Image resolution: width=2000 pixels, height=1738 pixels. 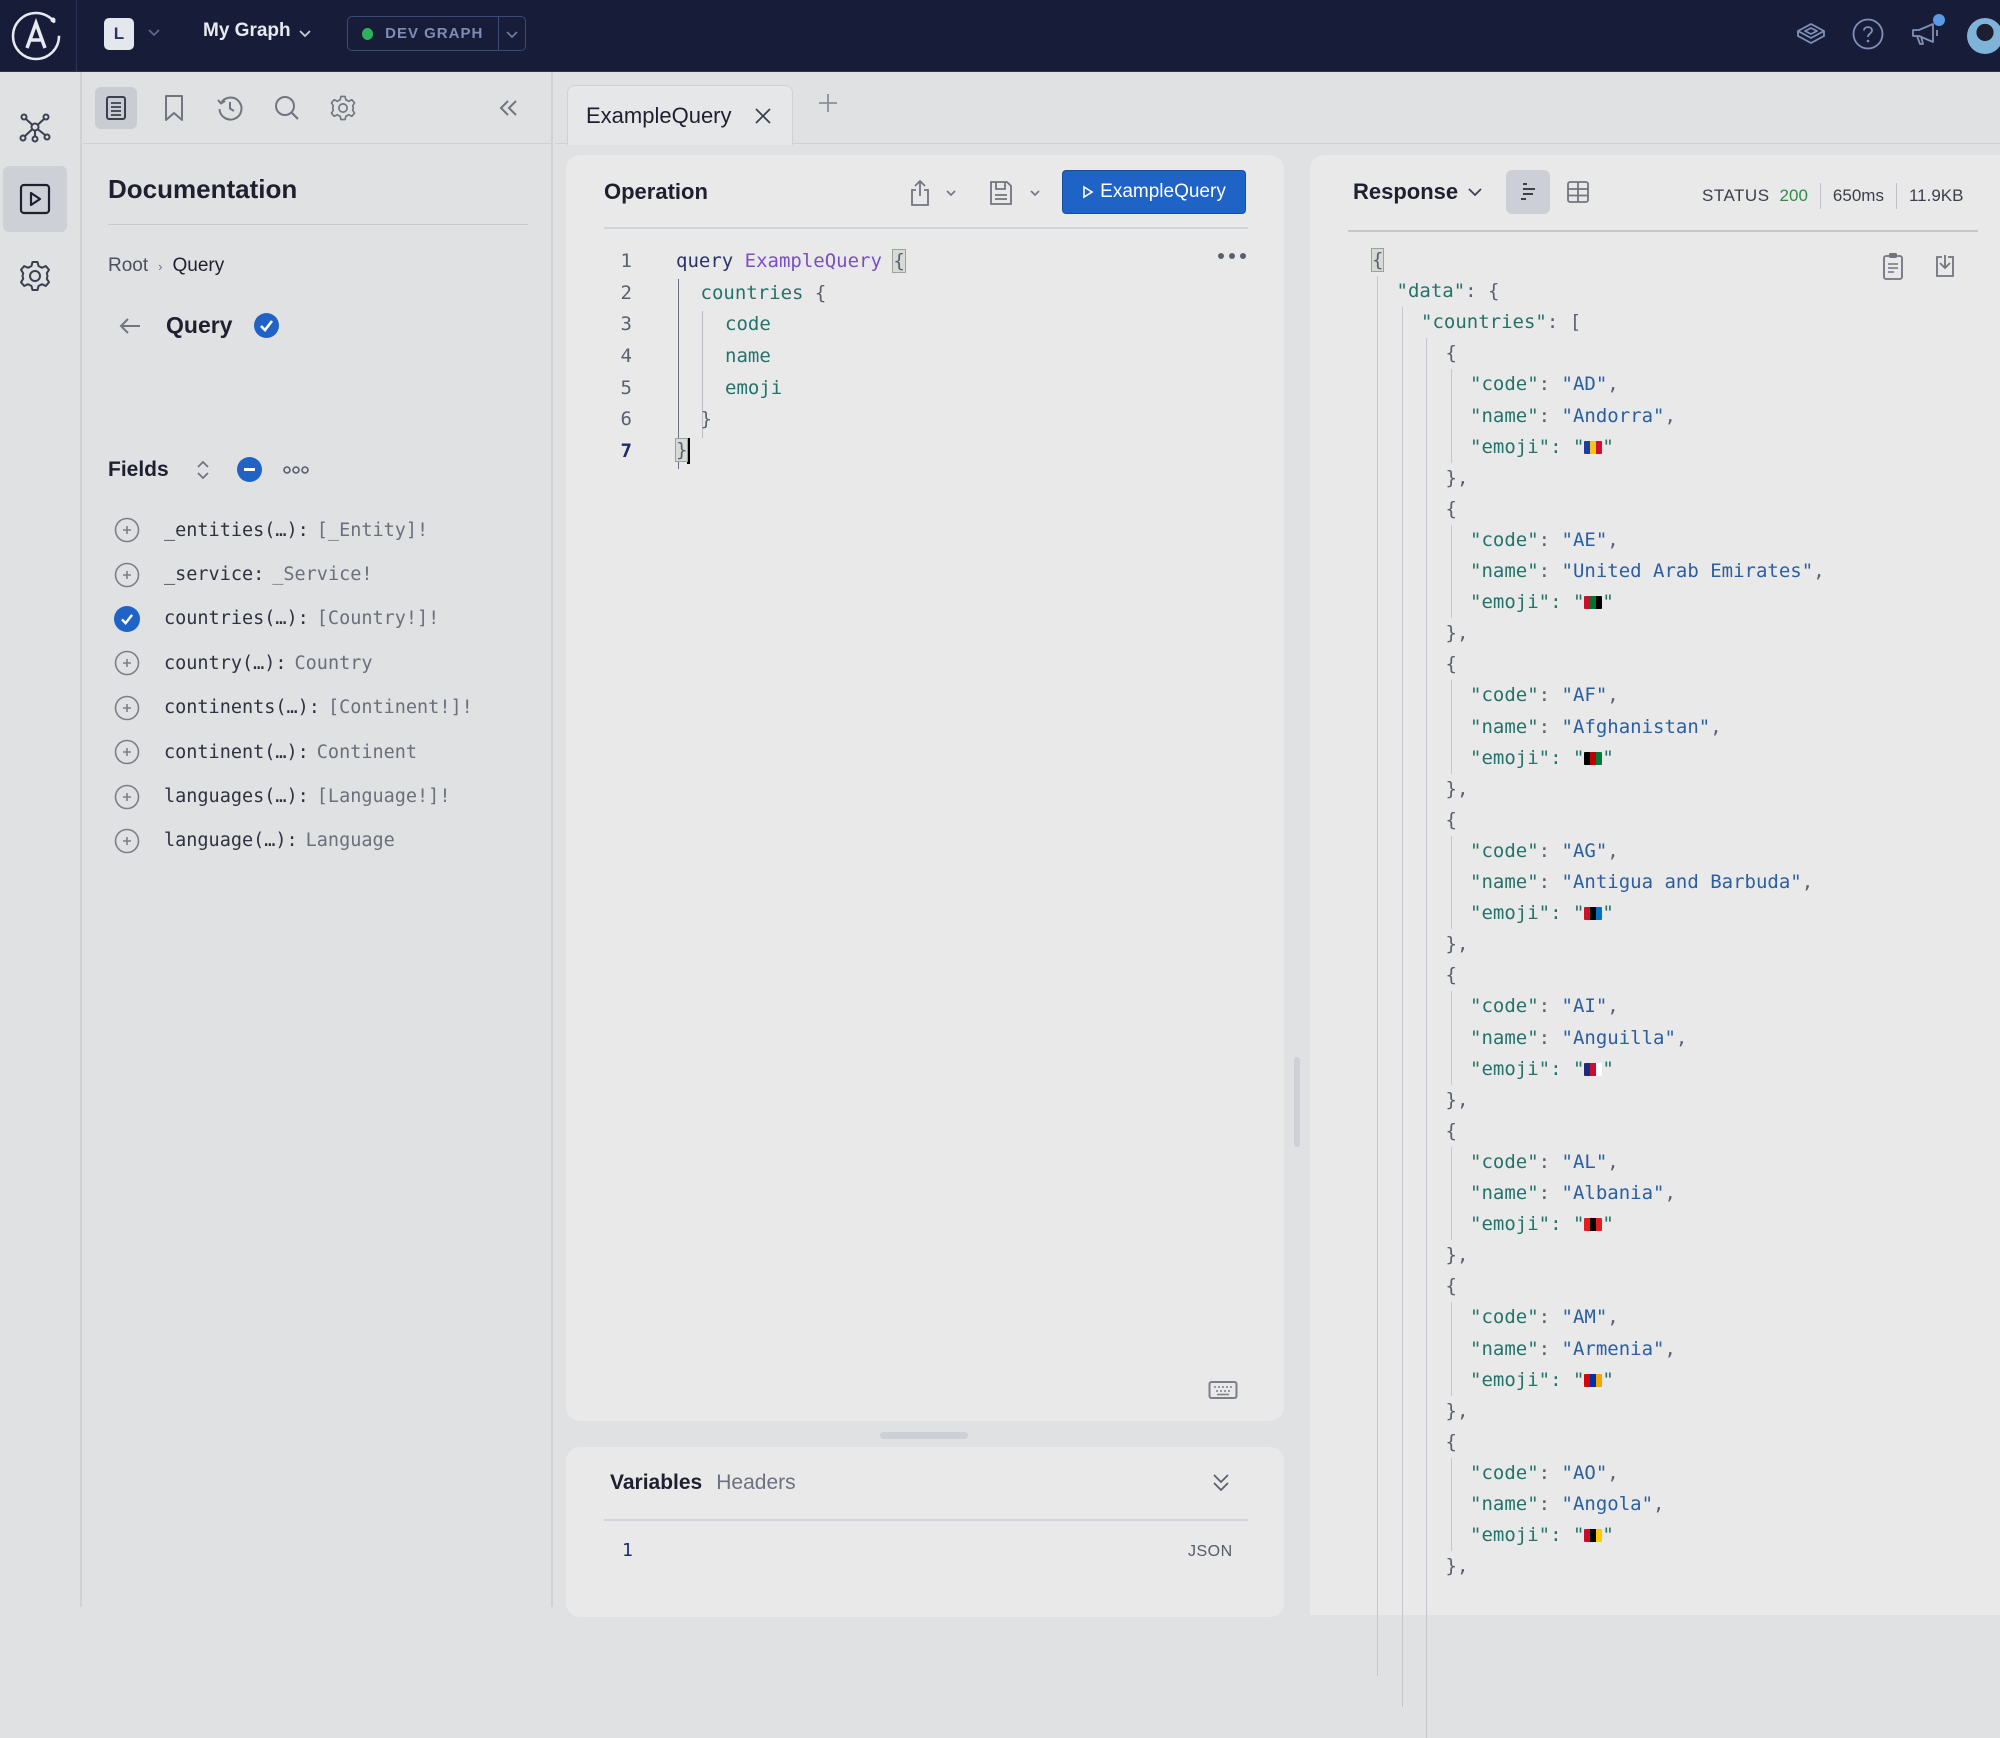 What do you see at coordinates (116, 108) in the screenshot?
I see `documentation-tab` at bounding box center [116, 108].